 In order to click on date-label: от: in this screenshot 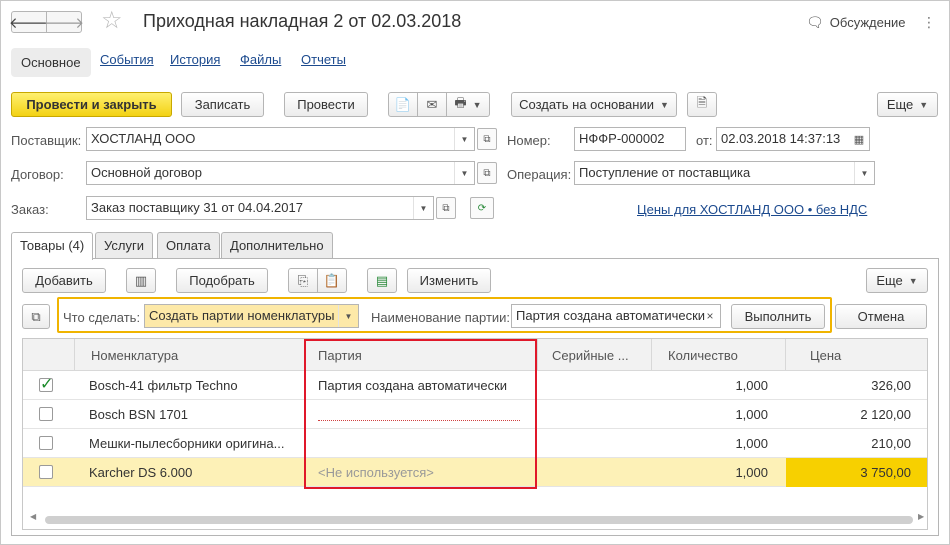, I will do `click(704, 140)`.